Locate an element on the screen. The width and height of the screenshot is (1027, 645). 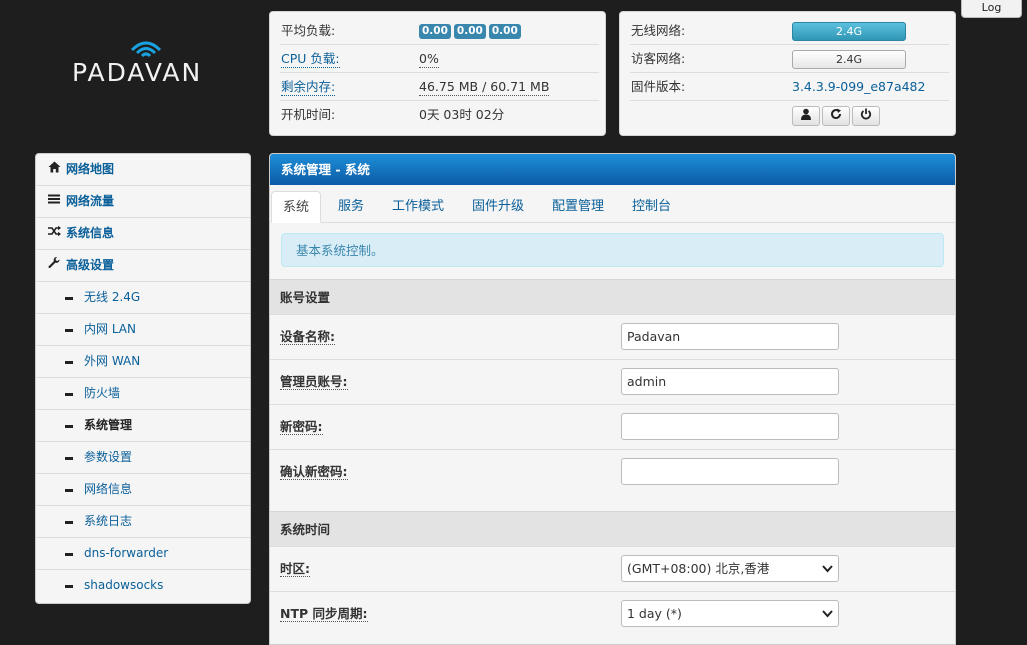
list-icon is located at coordinates (54, 201).